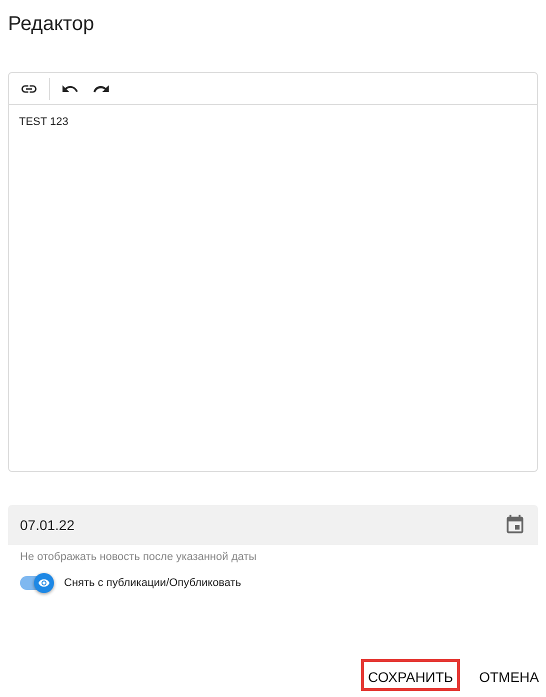 The height and width of the screenshot is (697, 546). What do you see at coordinates (139, 557) in the screenshot?
I see `helper-text: Не отображать новость после указанной даты` at bounding box center [139, 557].